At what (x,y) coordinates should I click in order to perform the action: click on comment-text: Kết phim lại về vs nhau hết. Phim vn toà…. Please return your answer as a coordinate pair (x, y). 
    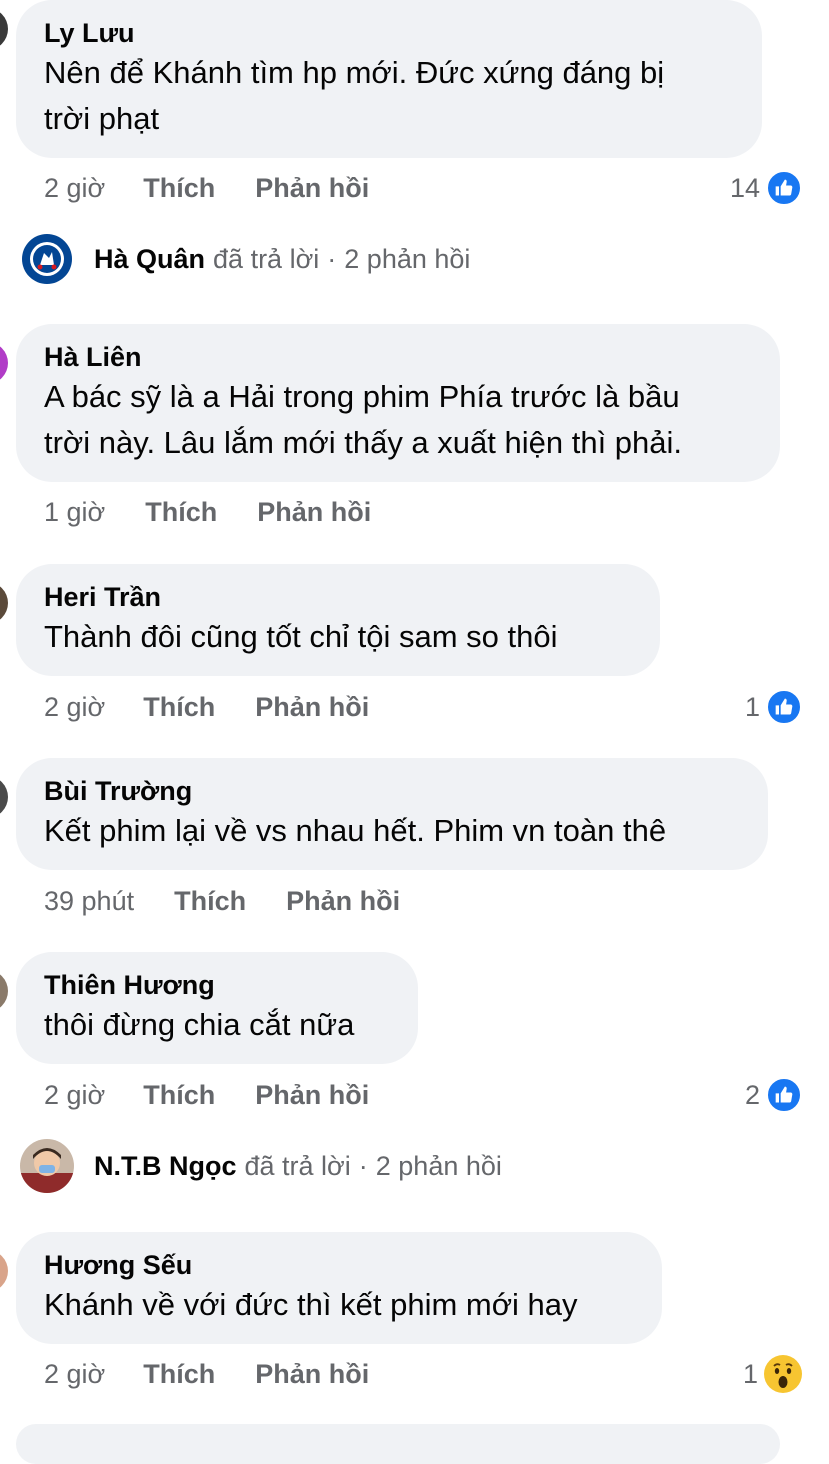
    Looking at the image, I should click on (355, 830).